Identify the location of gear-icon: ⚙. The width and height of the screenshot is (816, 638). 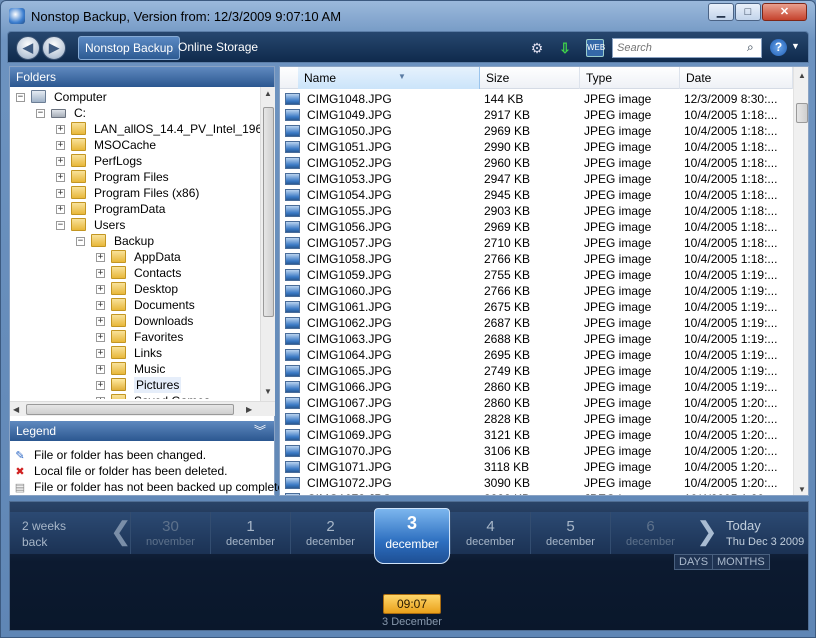
(537, 48).